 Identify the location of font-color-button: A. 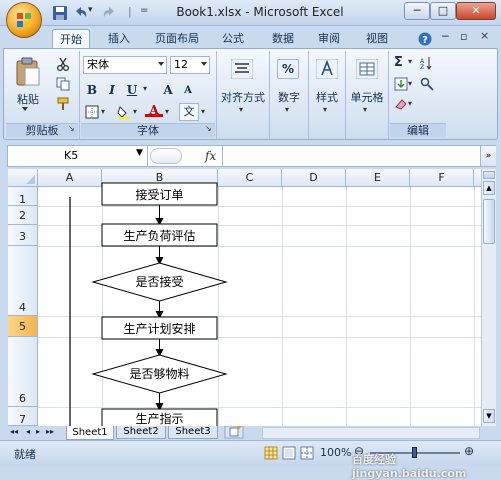
(154, 110).